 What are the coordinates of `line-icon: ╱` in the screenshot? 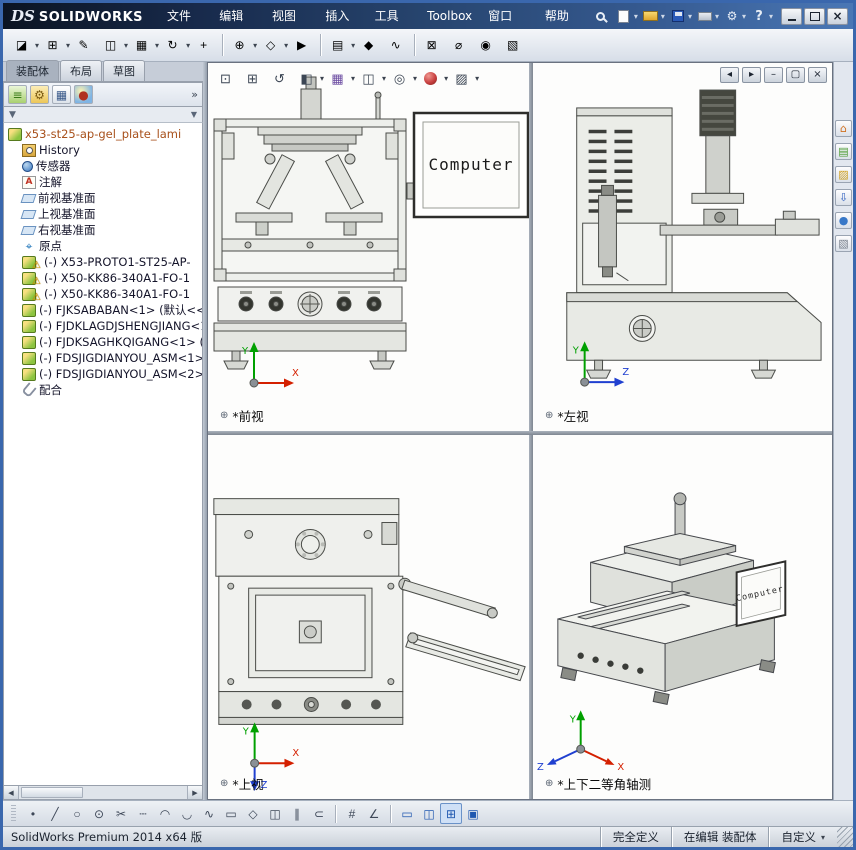 It's located at (55, 813).